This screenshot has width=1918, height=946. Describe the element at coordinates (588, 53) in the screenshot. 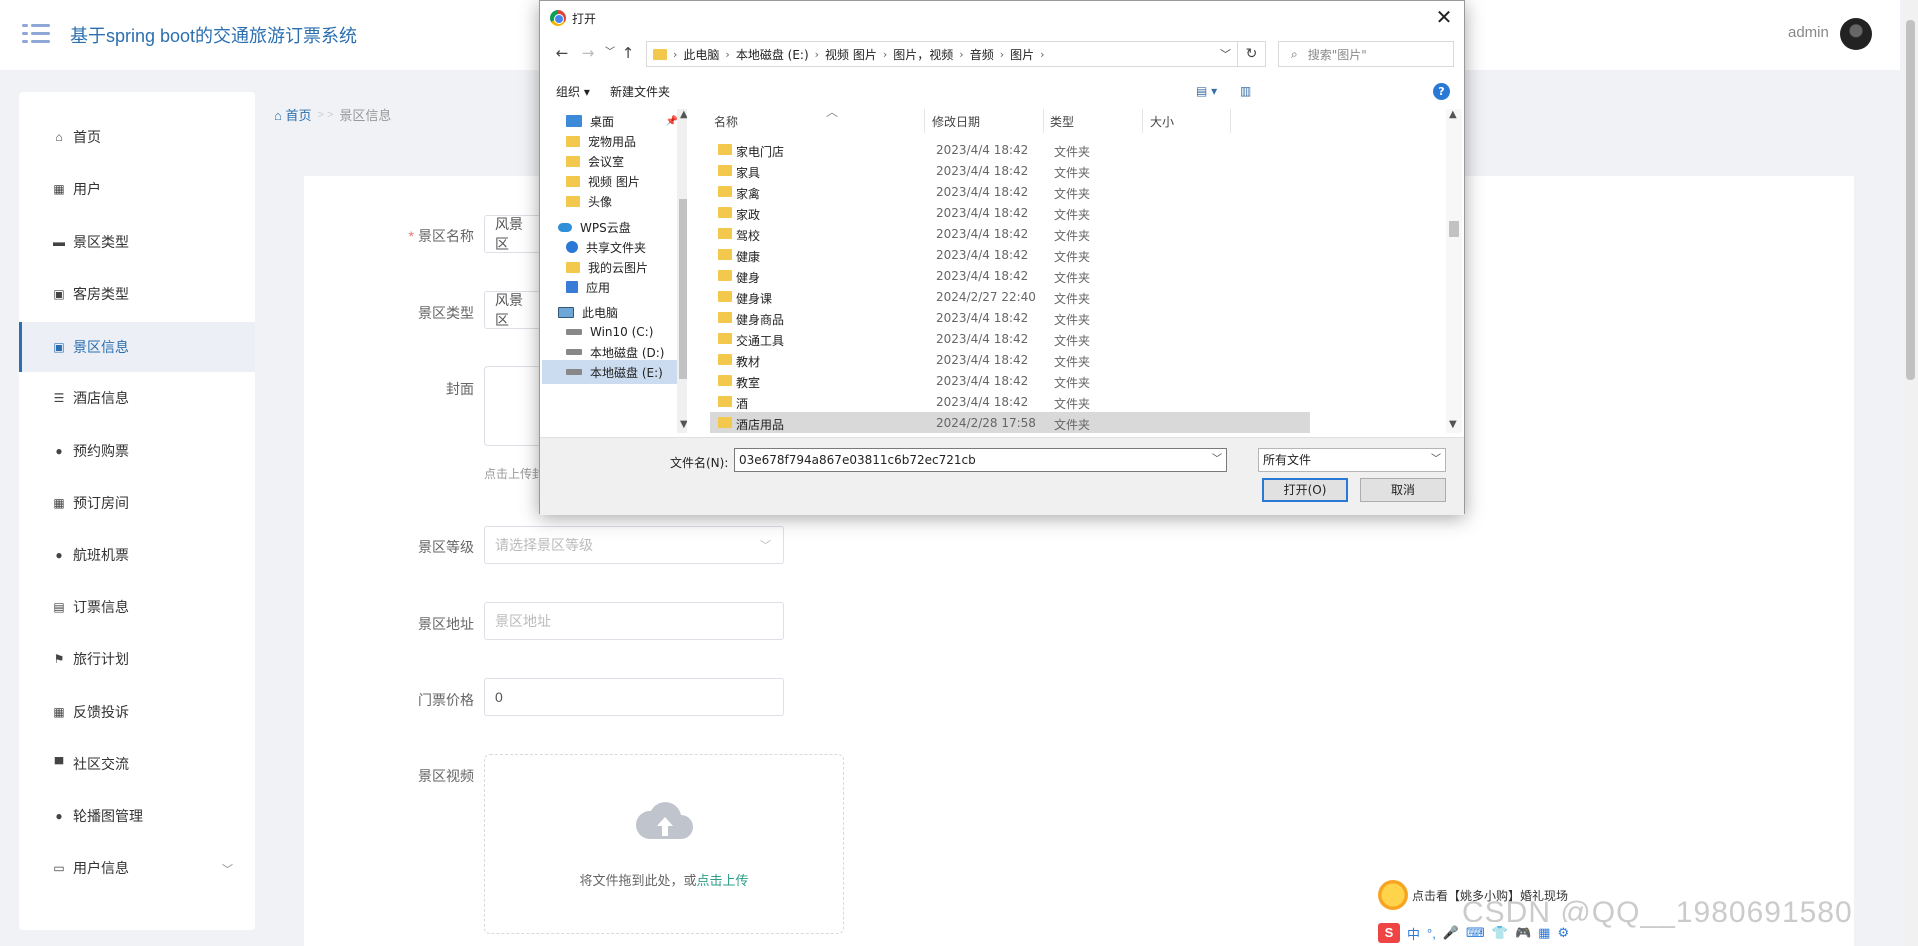

I see `forward-arrow-icon: →` at that location.